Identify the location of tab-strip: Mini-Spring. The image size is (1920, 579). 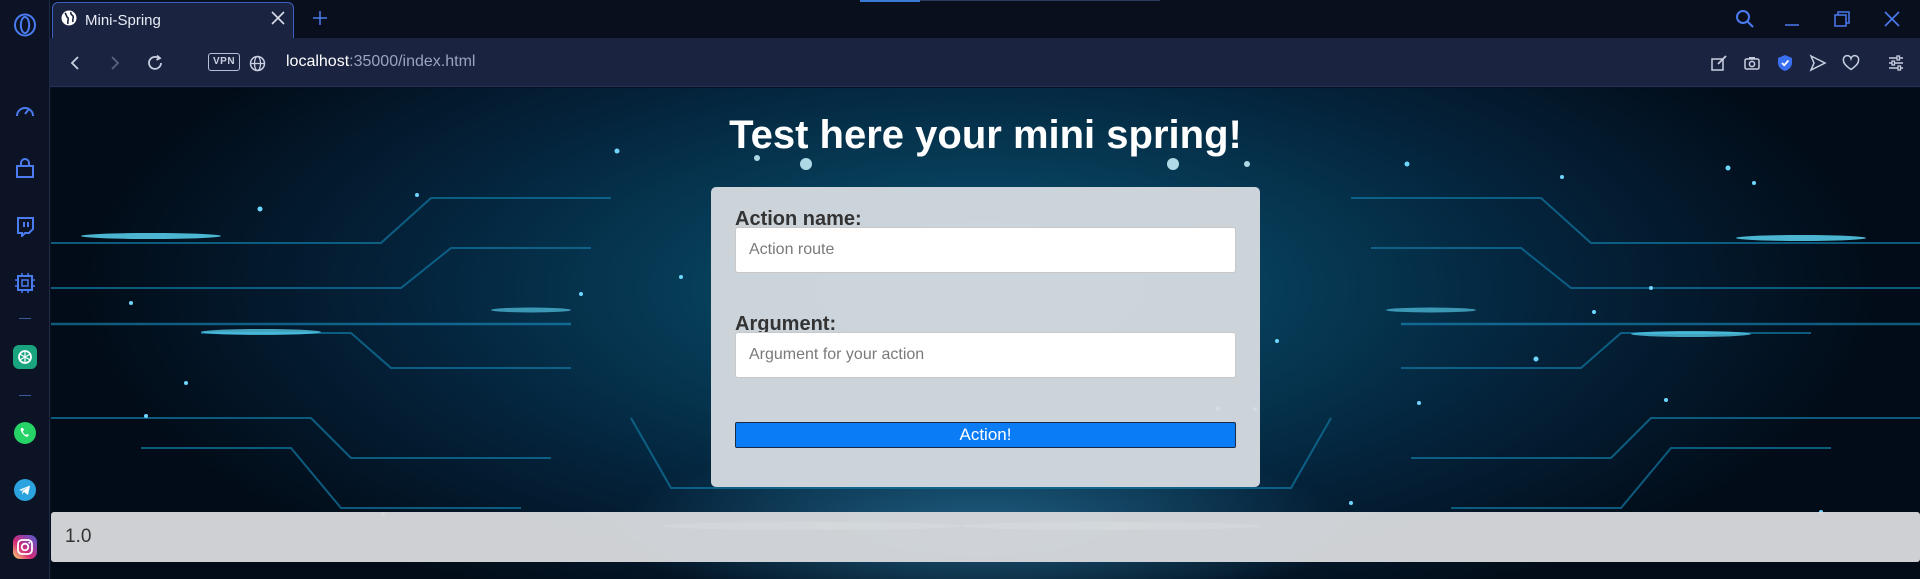
(985, 19).